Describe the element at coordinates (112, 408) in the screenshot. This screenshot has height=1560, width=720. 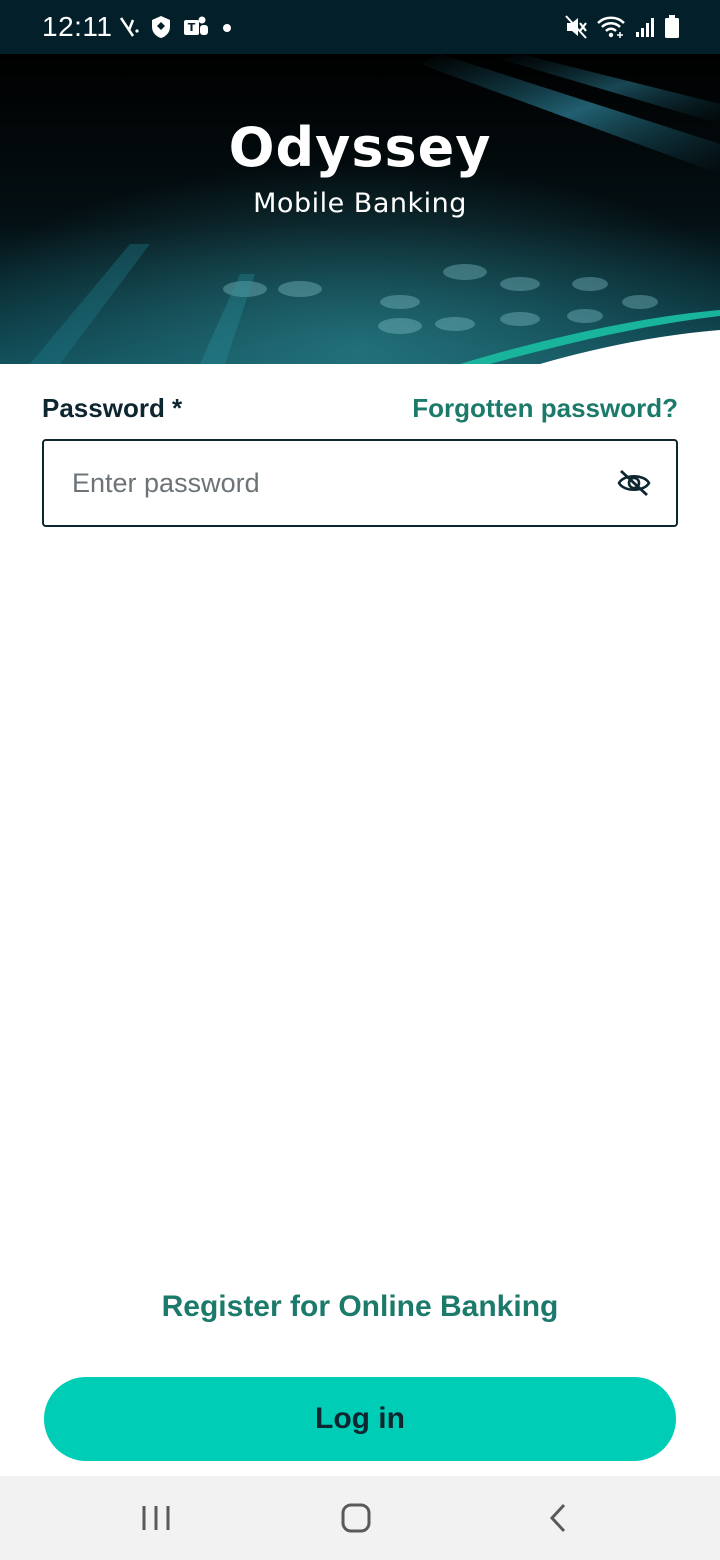
I see `password-label: Password *` at that location.